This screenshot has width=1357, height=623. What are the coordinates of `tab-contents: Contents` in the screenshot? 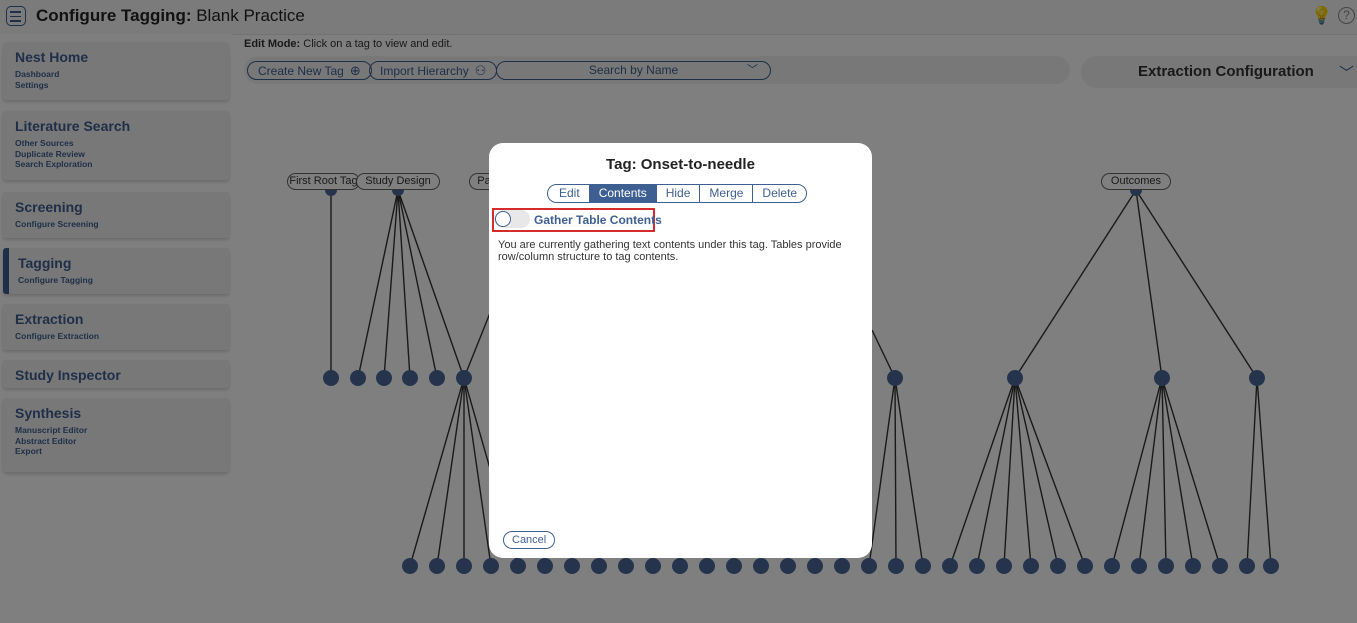 It's located at (622, 193).